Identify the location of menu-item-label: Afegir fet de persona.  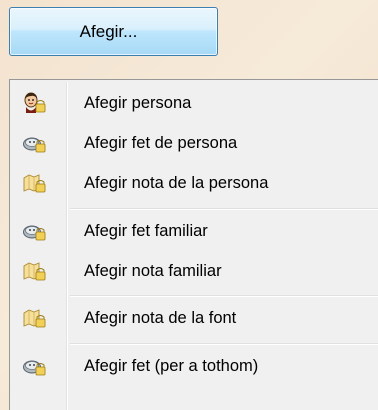
(161, 142).